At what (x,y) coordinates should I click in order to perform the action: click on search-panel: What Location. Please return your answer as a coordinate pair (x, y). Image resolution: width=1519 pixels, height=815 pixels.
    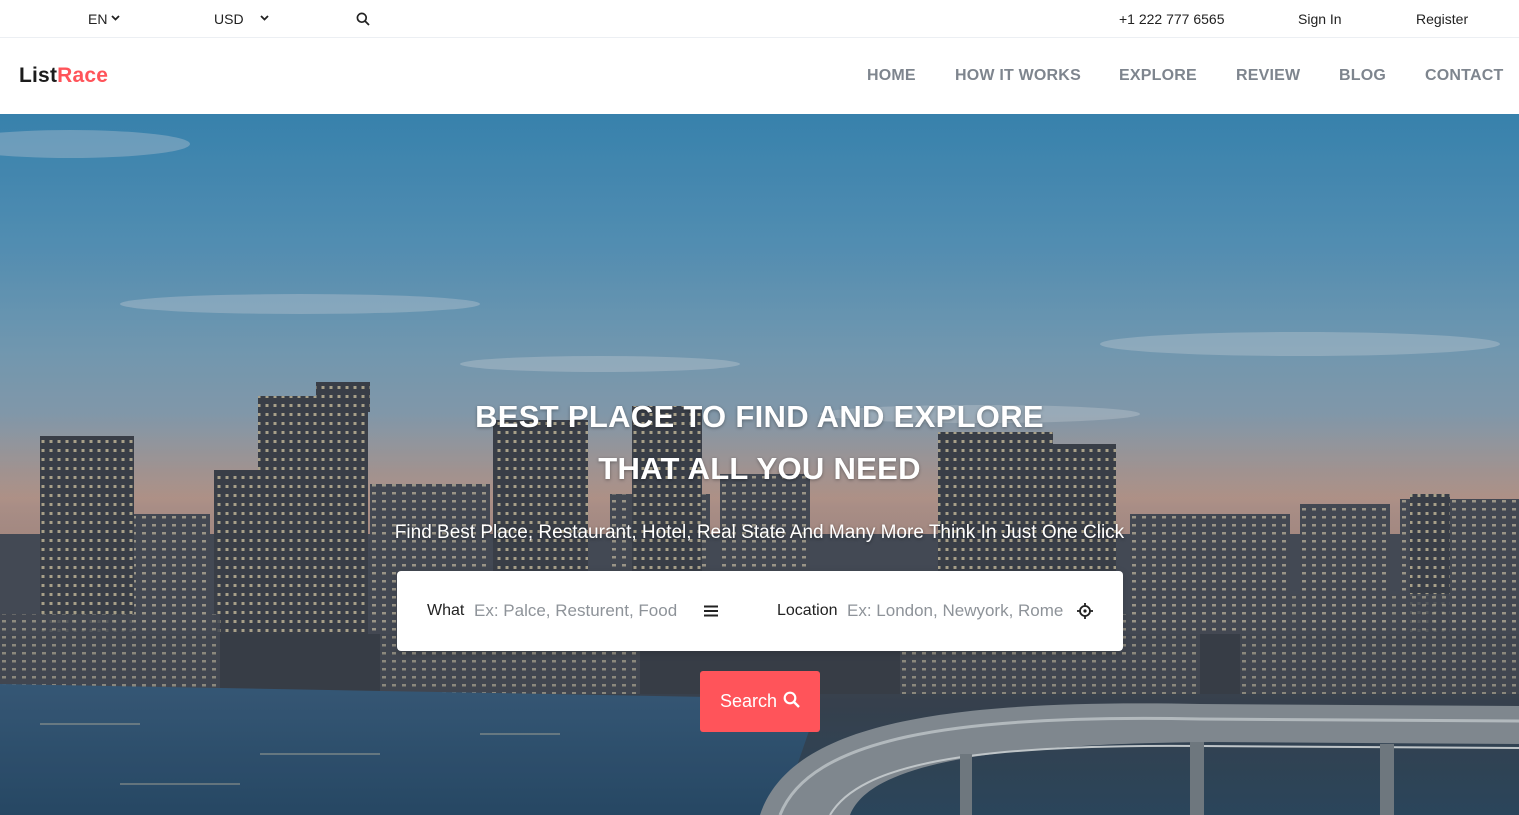
    Looking at the image, I should click on (760, 611).